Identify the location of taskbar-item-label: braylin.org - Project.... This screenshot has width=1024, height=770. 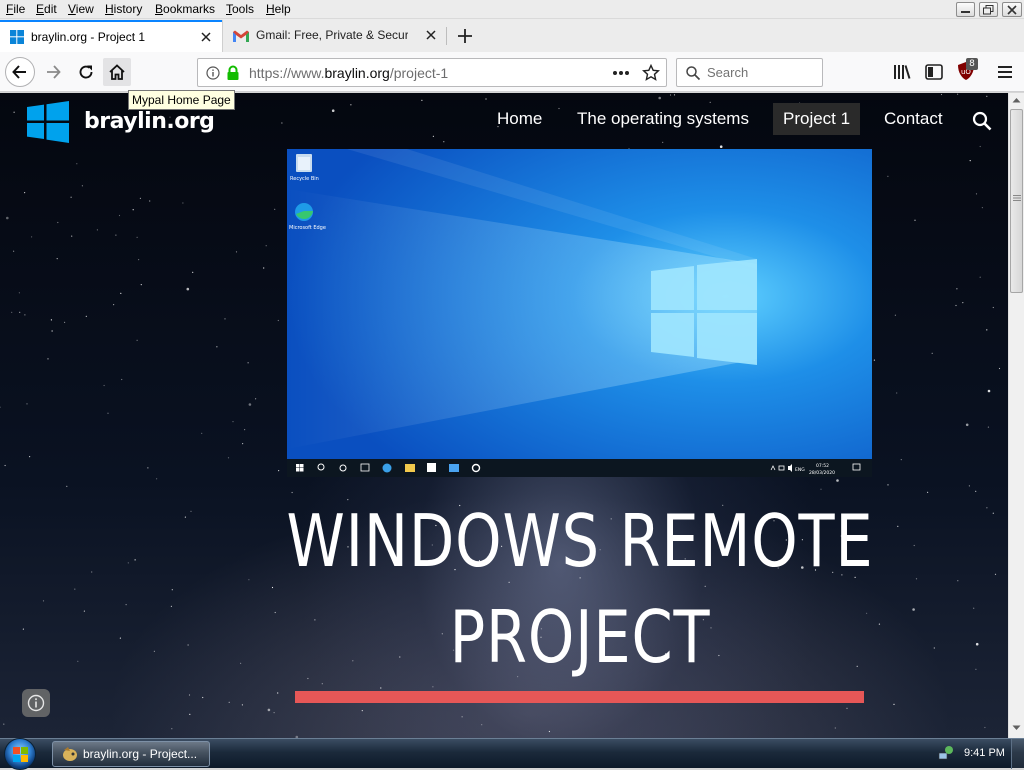
(140, 754).